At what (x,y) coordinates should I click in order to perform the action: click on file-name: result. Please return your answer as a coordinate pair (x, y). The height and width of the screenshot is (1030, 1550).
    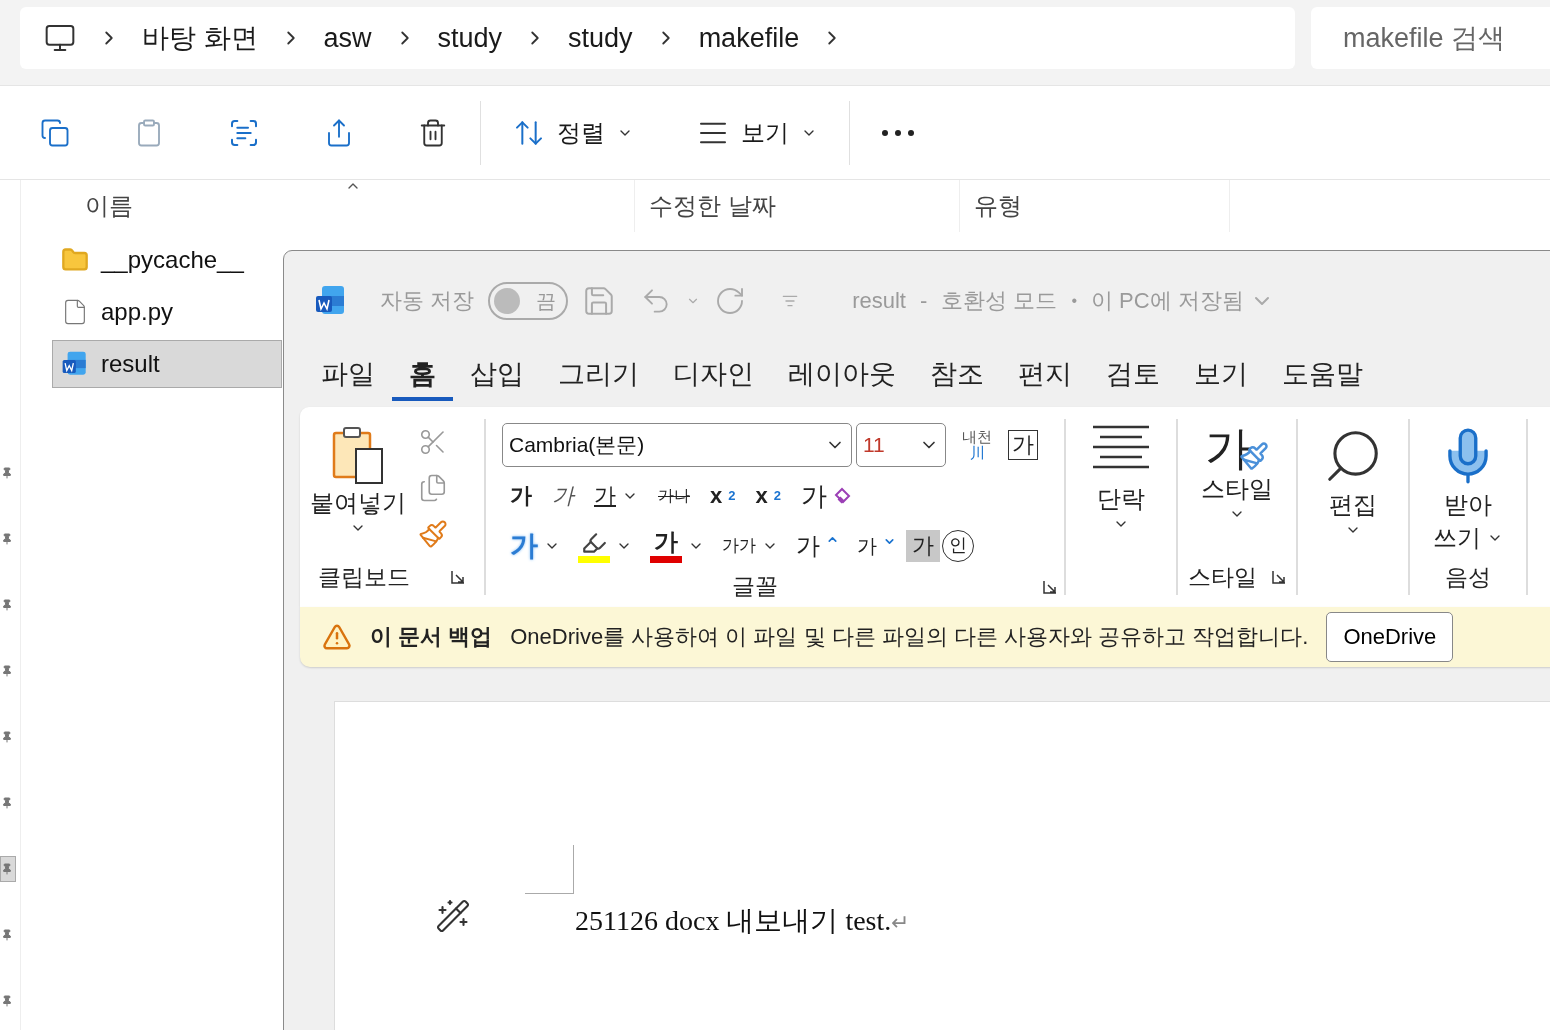
    Looking at the image, I should click on (130, 364).